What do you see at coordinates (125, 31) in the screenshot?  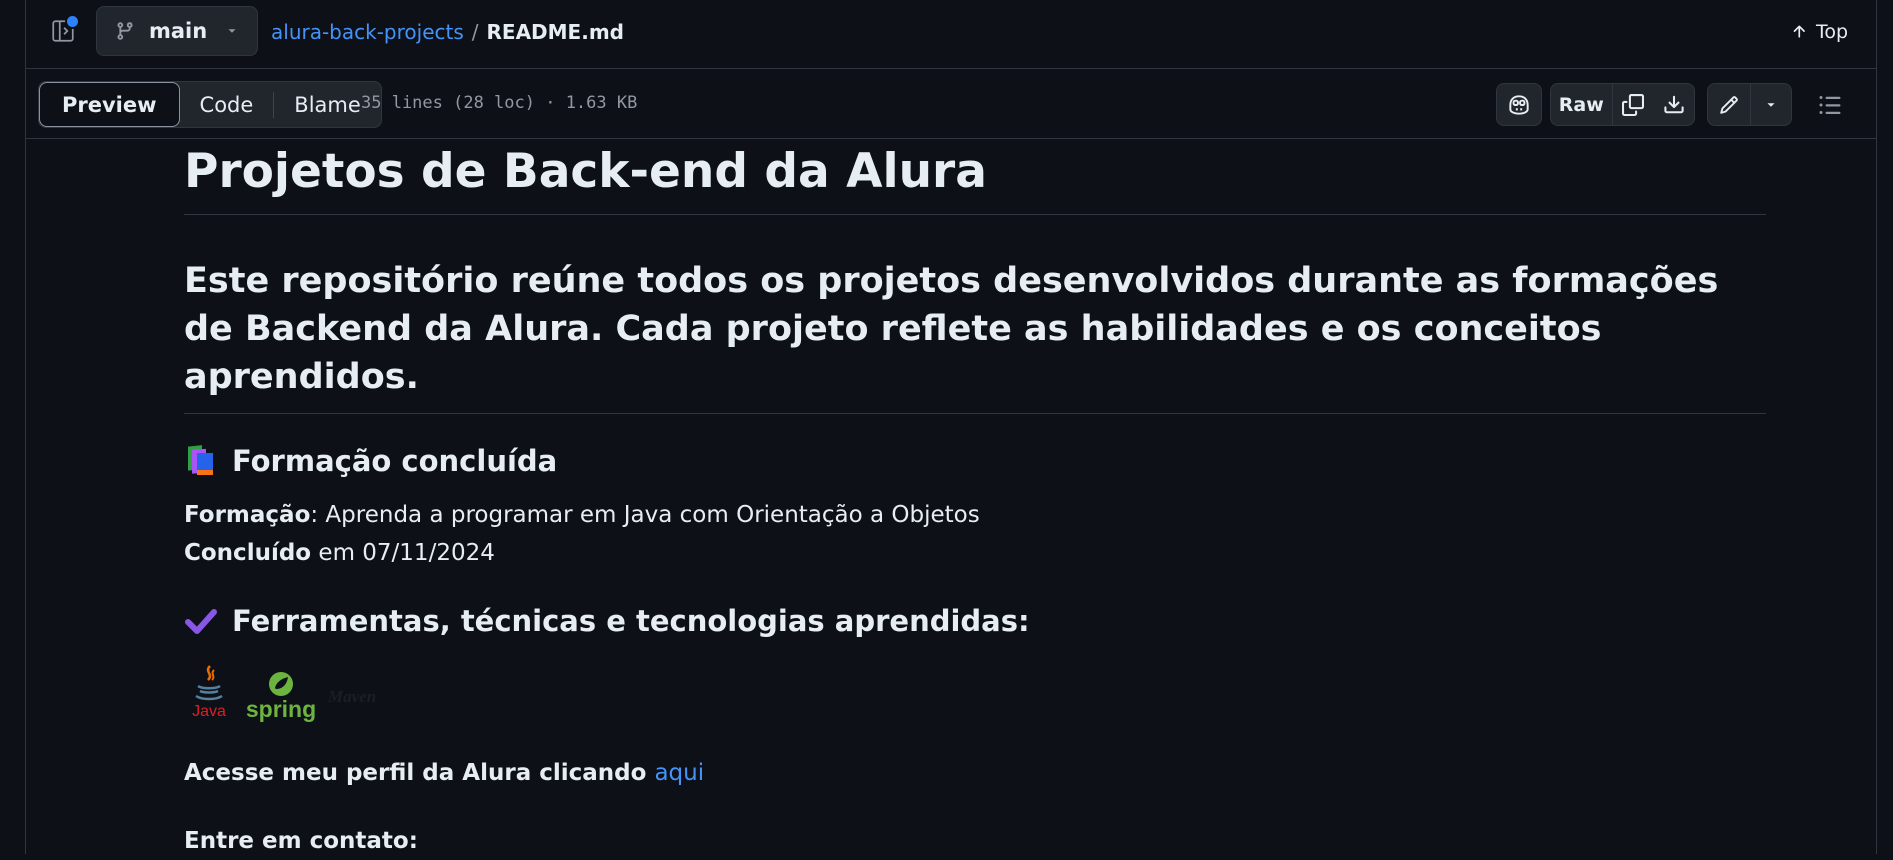 I see `git-branch-icon` at bounding box center [125, 31].